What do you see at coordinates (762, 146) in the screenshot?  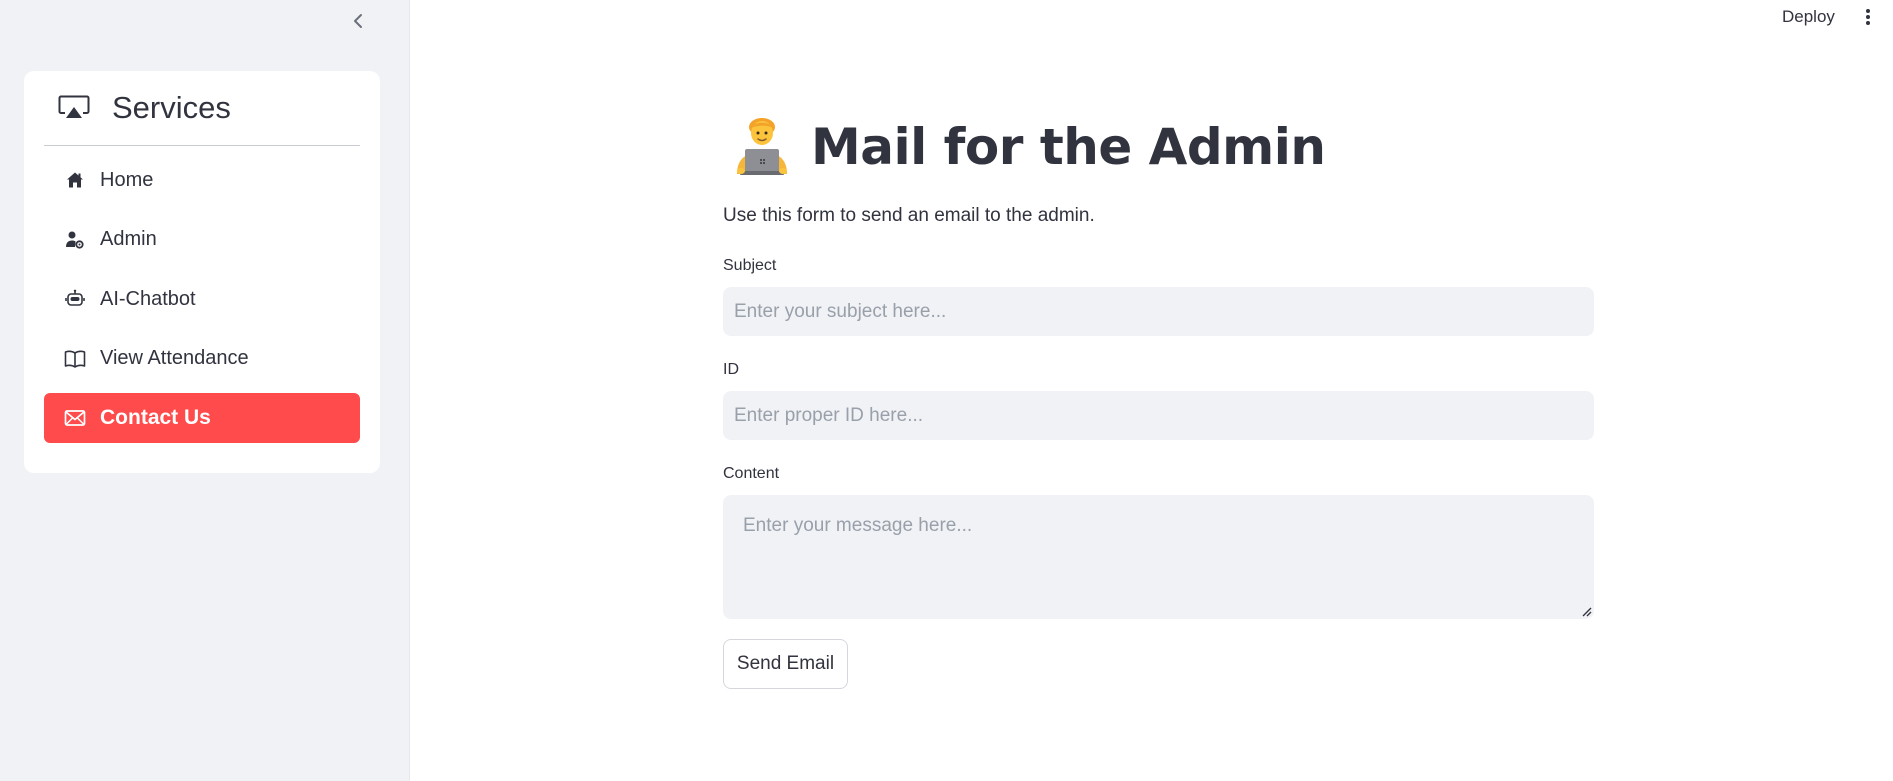 I see `technologist-emoji` at bounding box center [762, 146].